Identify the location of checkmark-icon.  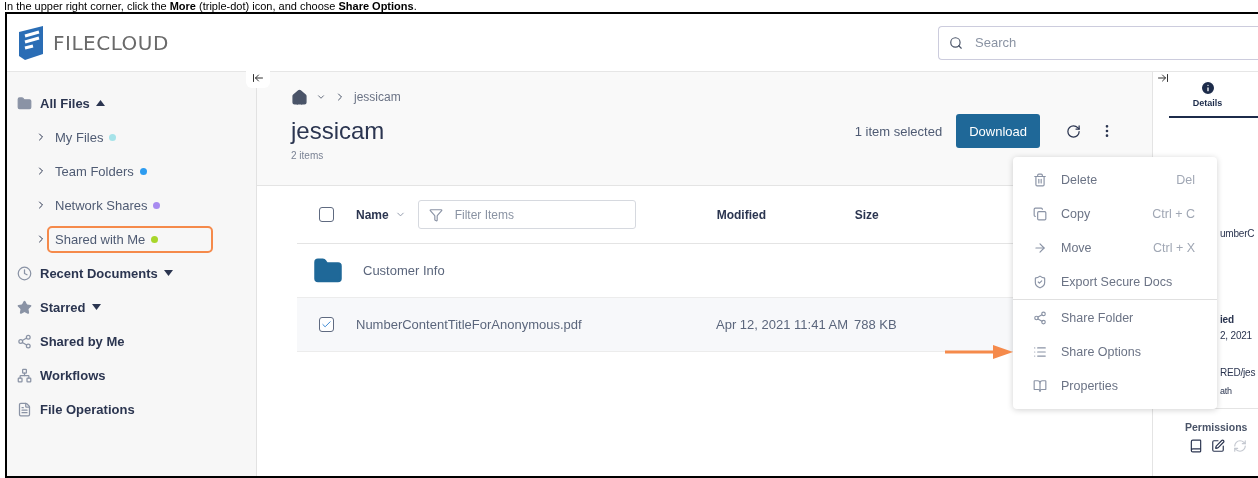
(326, 324).